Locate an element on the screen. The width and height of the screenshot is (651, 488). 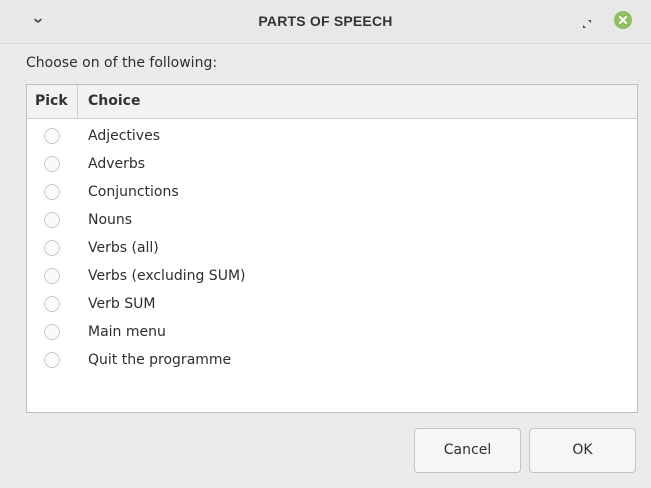
list-item-label: Nouns is located at coordinates (110, 220).